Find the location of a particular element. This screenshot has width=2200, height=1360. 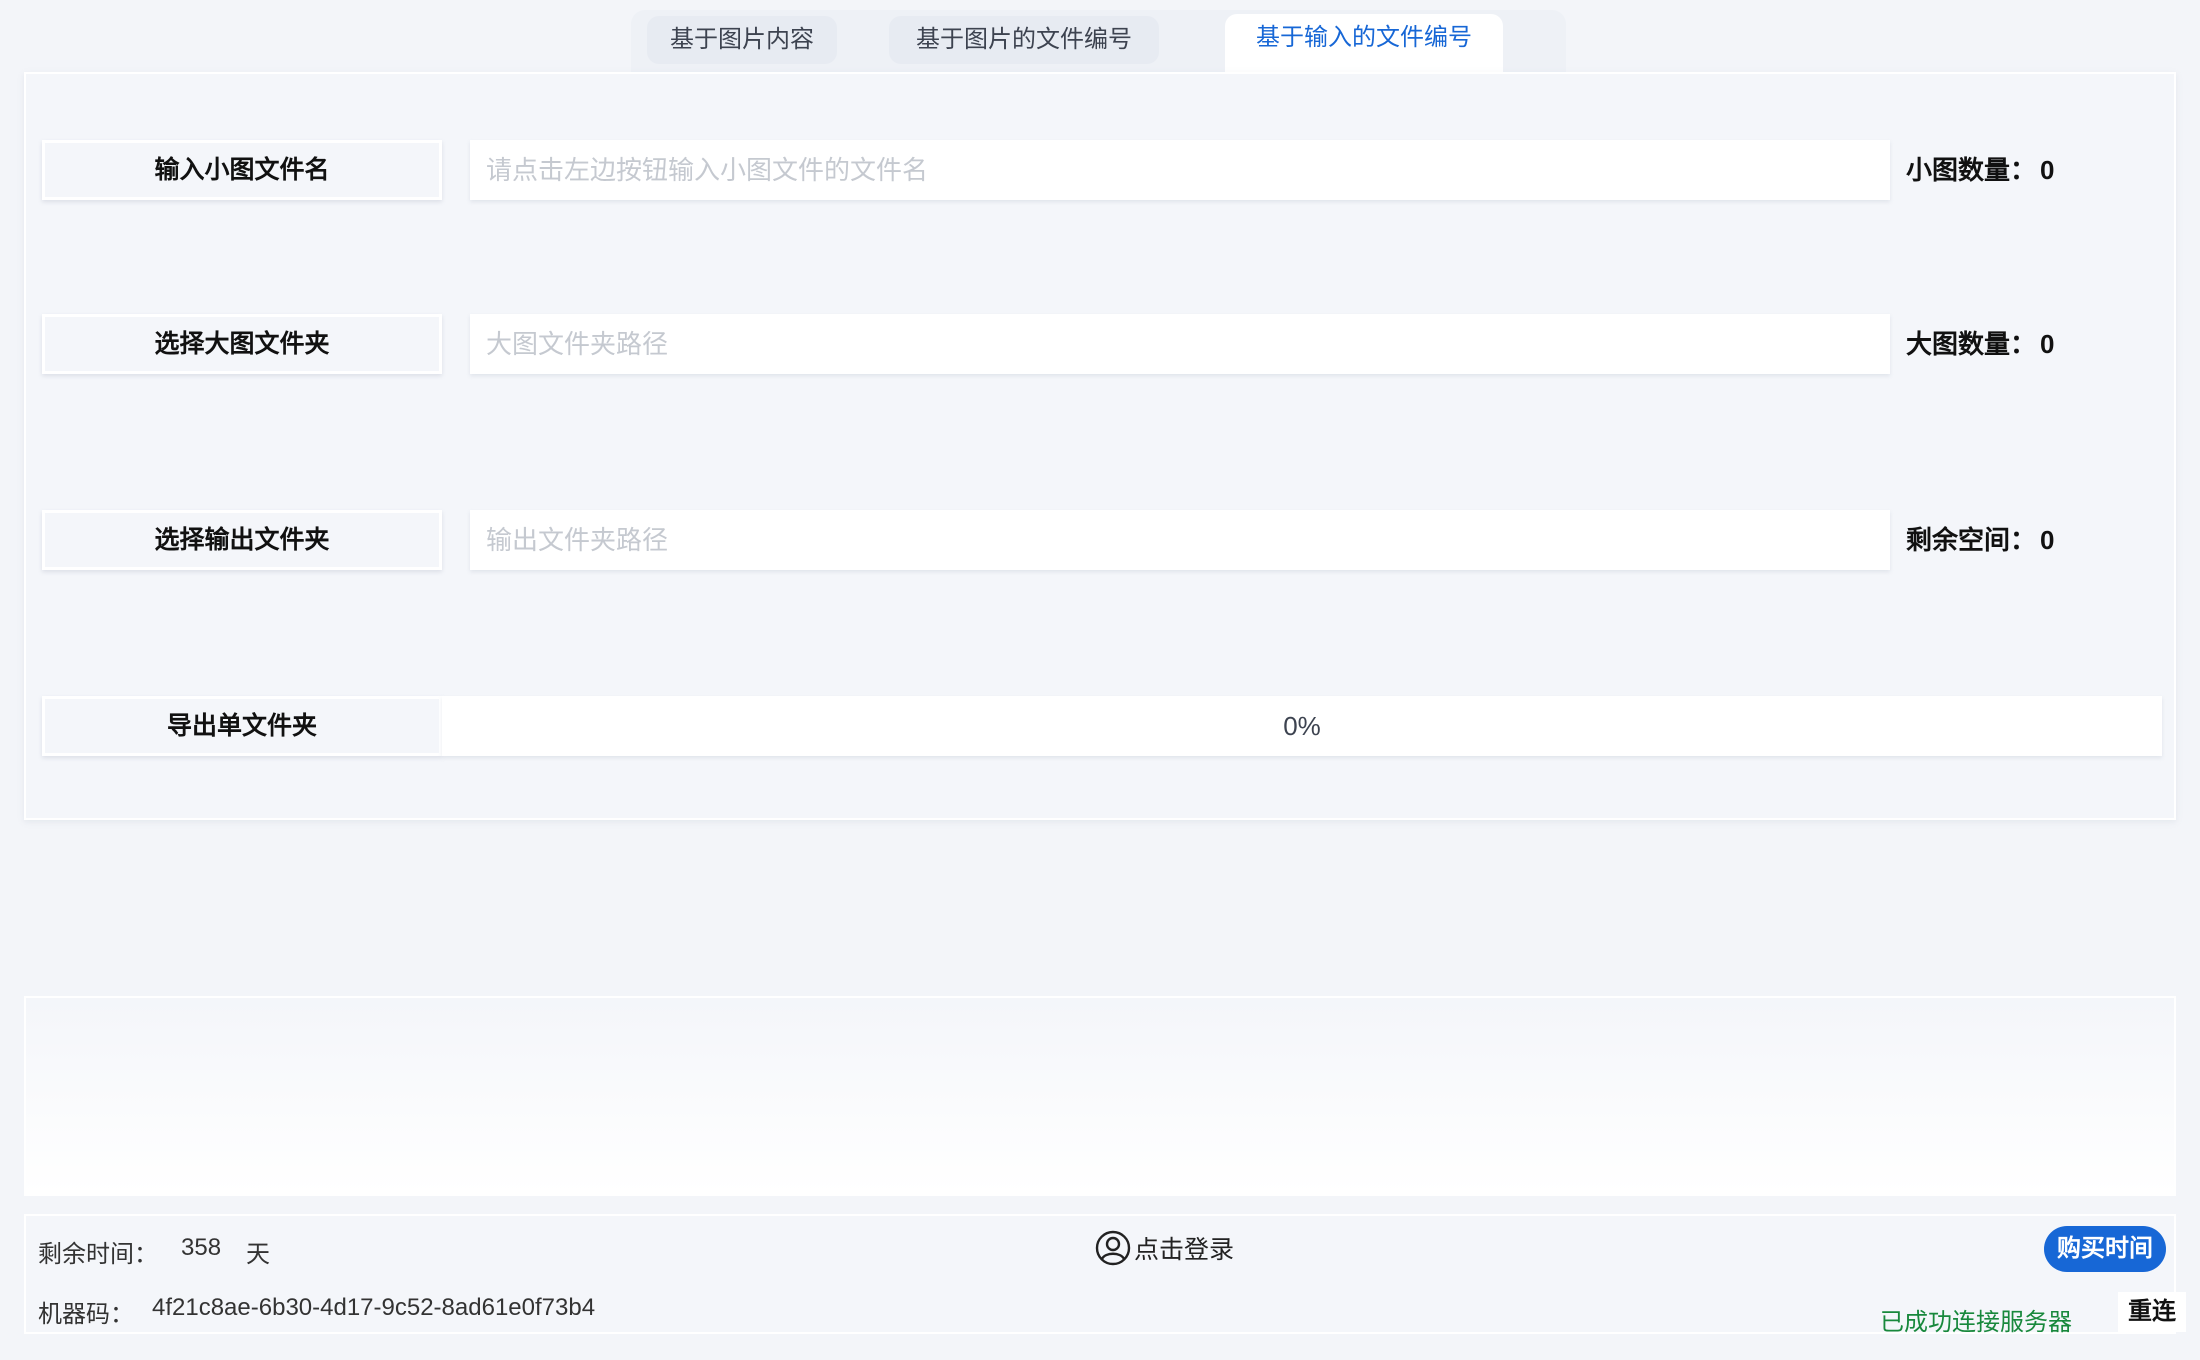

output-folder-path-input is located at coordinates (1180, 540).